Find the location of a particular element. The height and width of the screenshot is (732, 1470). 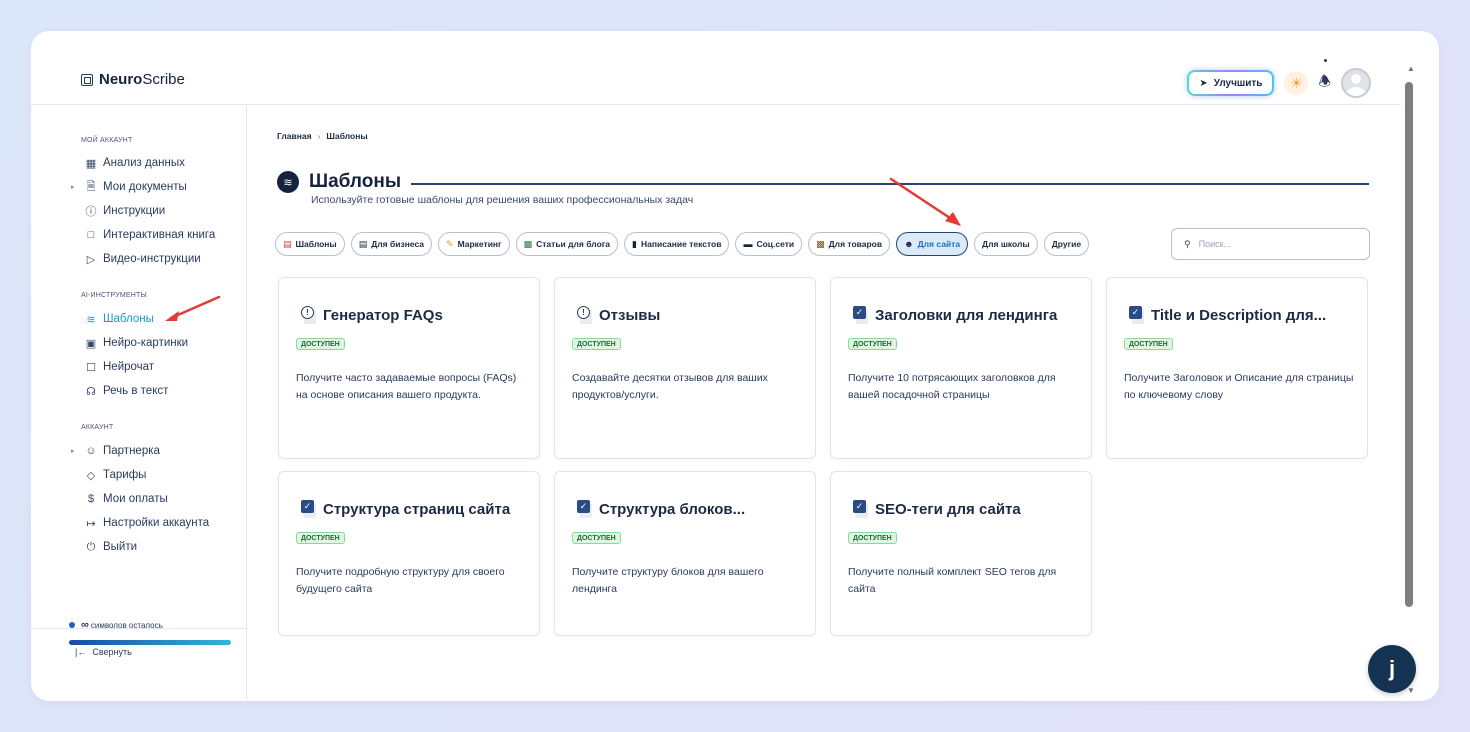

top-actions: ➤ Улучшить ☀ 🕭 is located at coordinates (1279, 78).